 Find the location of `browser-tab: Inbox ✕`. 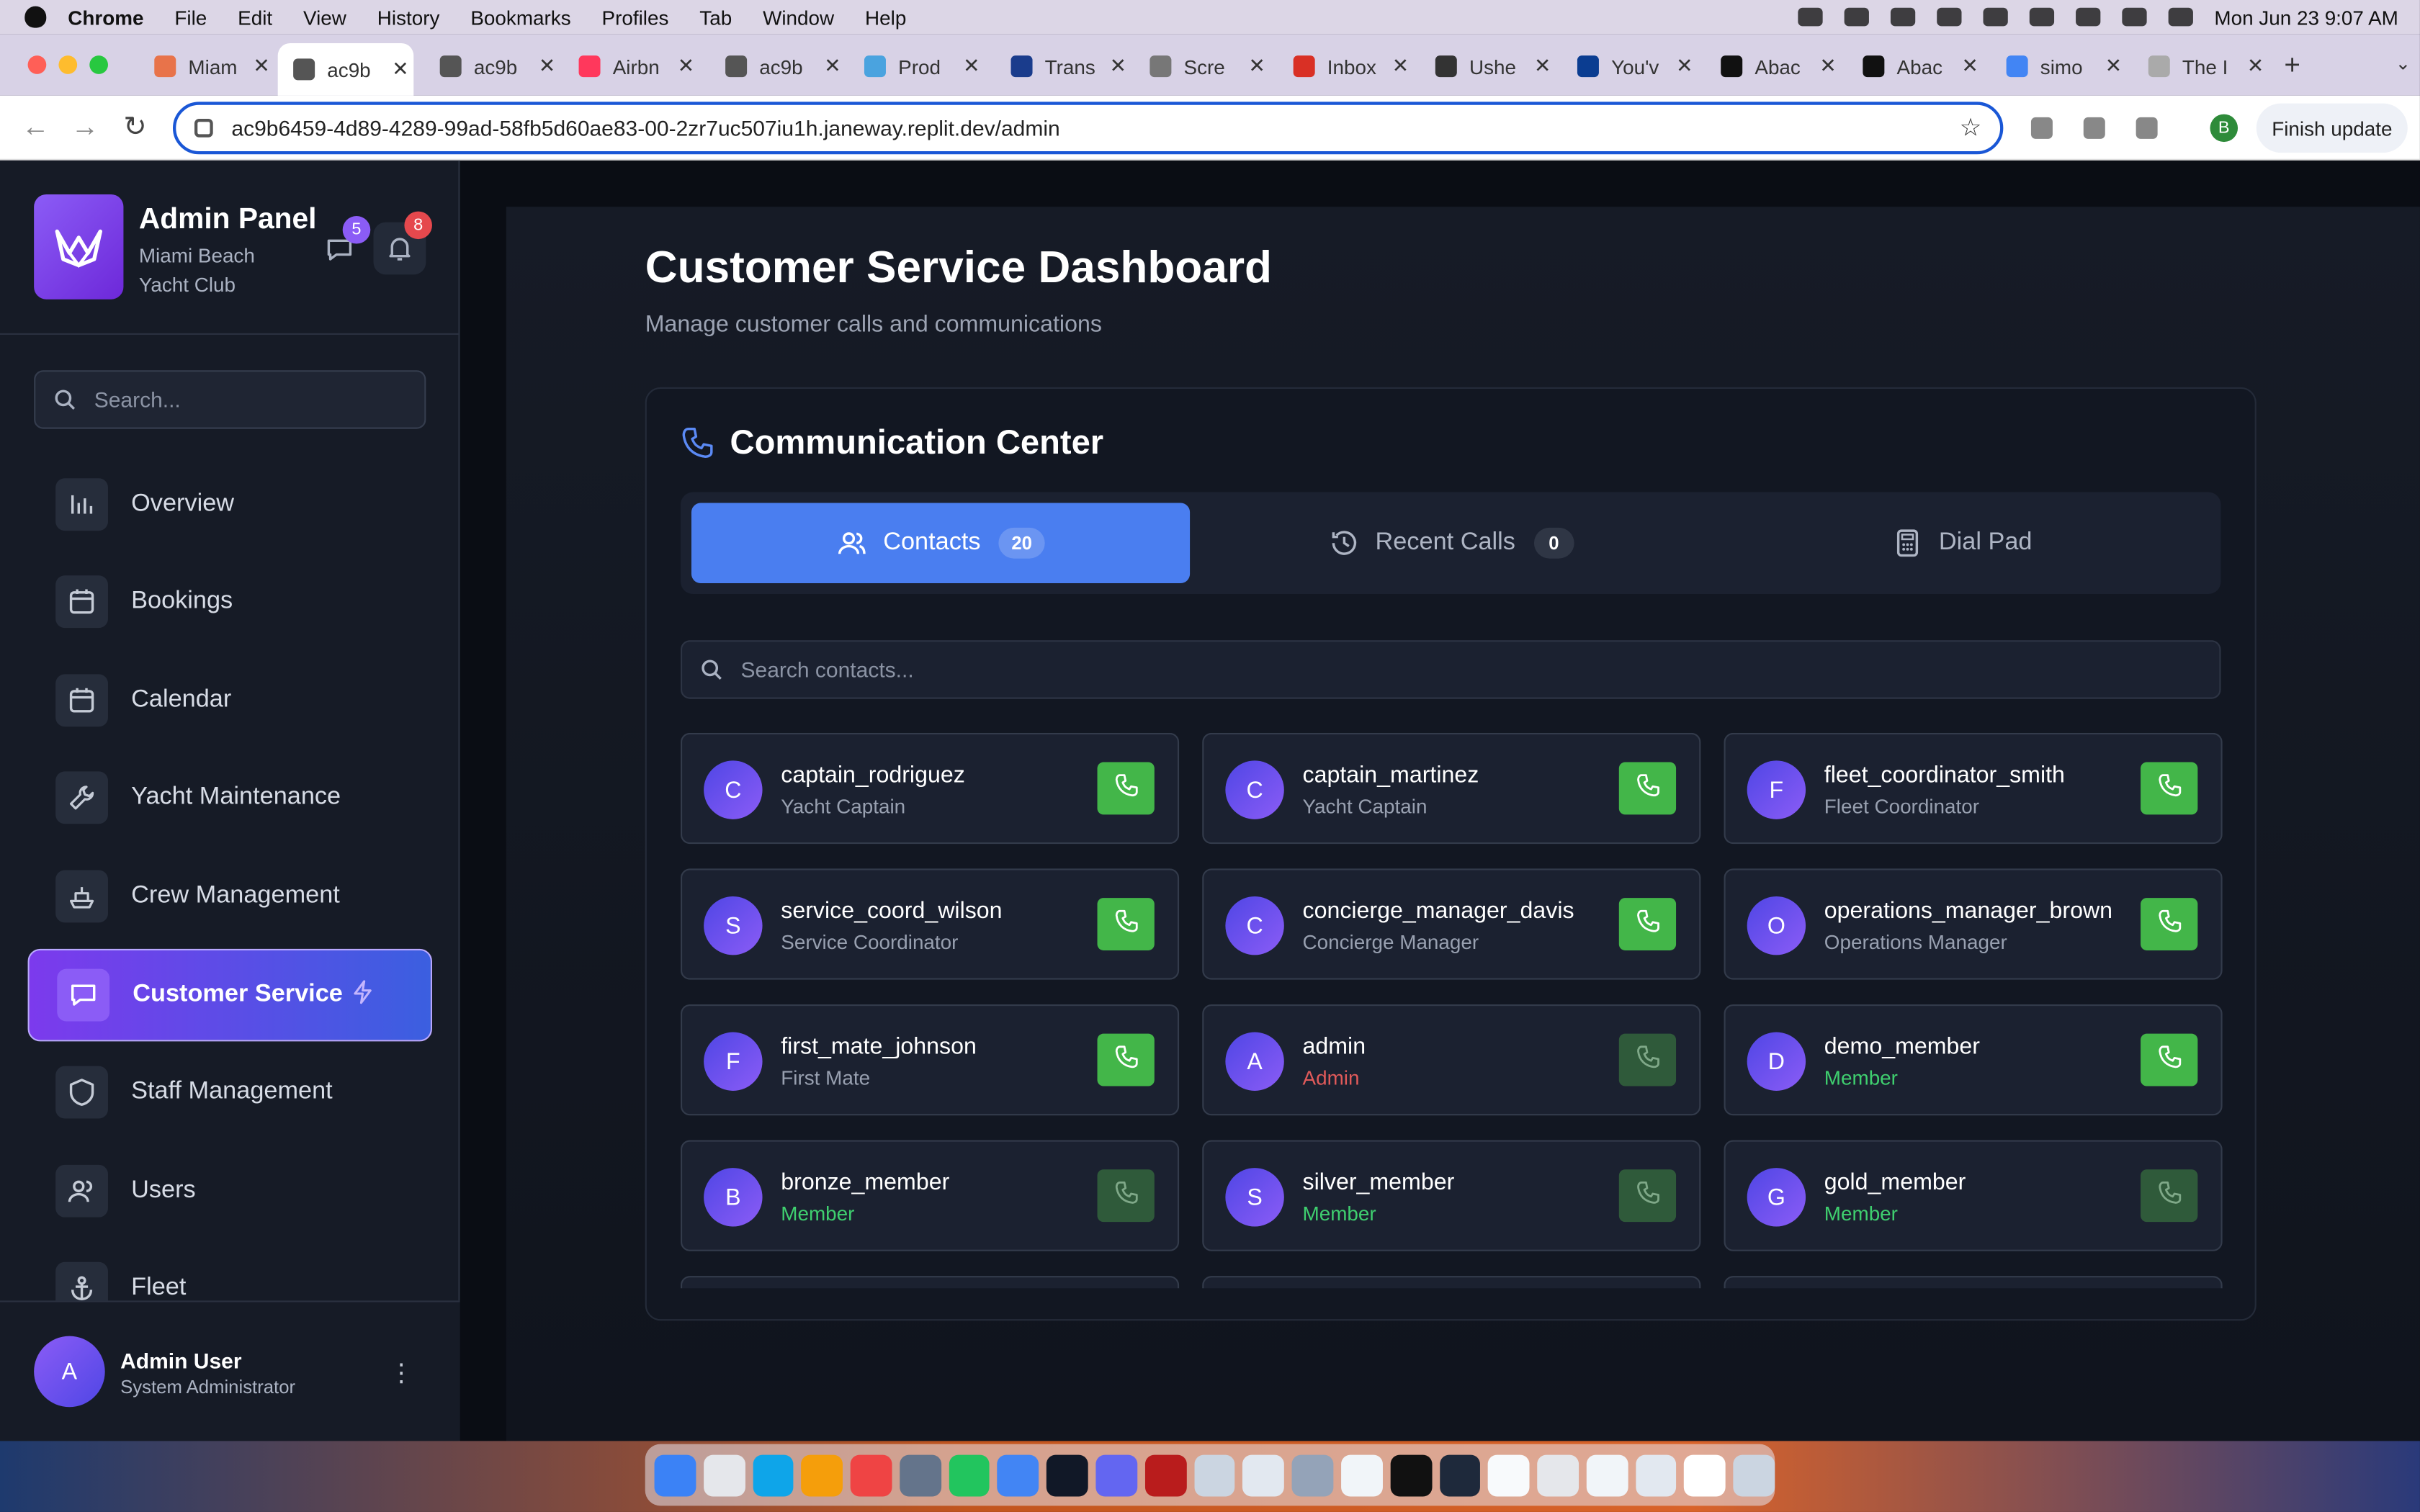

browser-tab: Inbox ✕ is located at coordinates (1343, 66).